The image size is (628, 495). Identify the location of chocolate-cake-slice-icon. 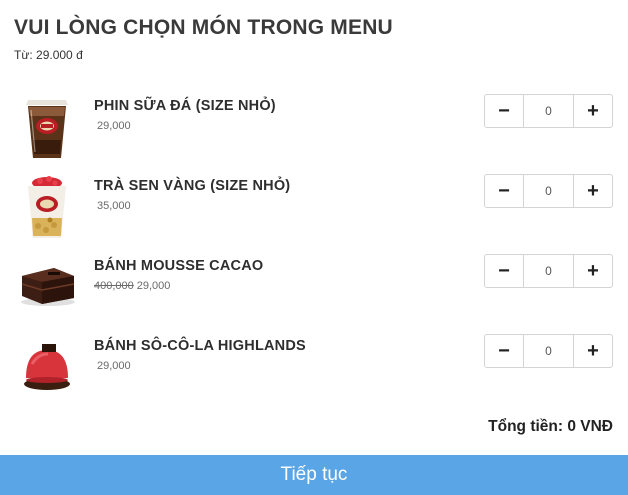
(47, 289).